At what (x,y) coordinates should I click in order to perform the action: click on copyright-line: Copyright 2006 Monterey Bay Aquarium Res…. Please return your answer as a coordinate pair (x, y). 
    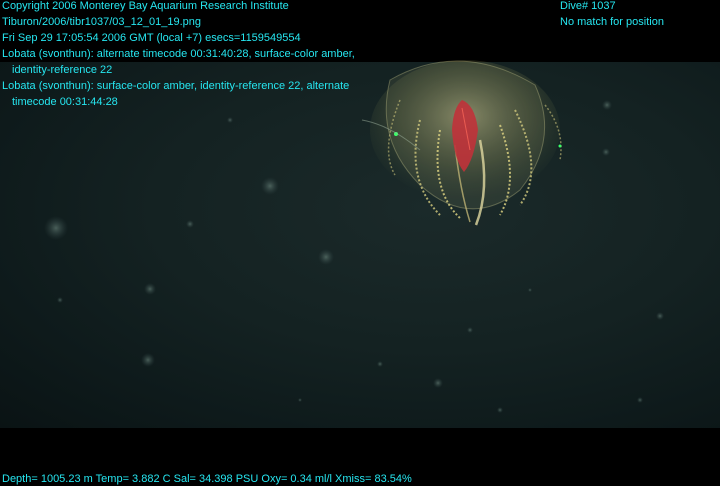
    Looking at the image, I should click on (145, 6).